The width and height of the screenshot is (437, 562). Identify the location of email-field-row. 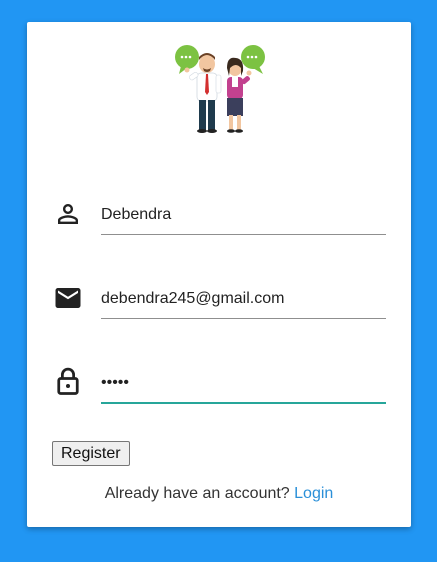
(219, 304).